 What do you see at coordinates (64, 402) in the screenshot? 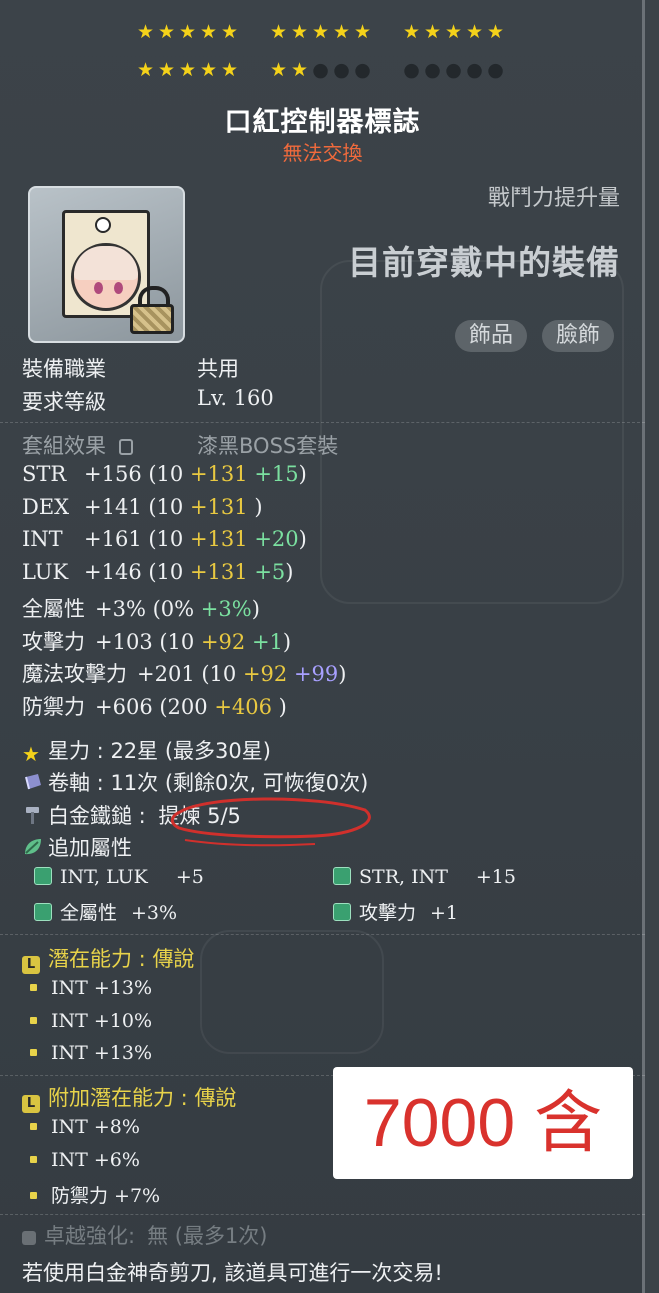
I see `level-label: 要求等級` at bounding box center [64, 402].